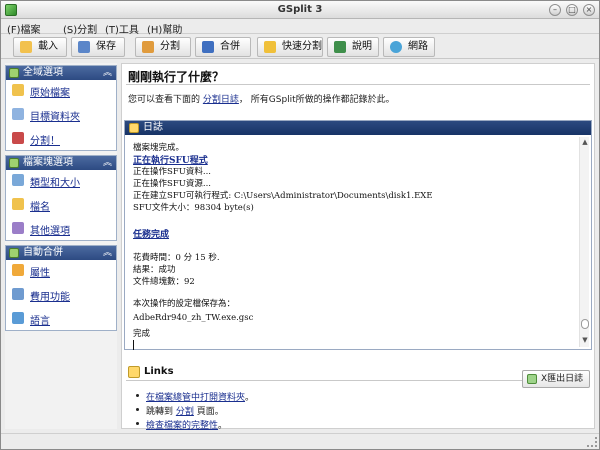 Image resolution: width=600 pixels, height=450 pixels. Describe the element at coordinates (221, 100) in the screenshot. I see `split-log-link: 分割日誌` at that location.